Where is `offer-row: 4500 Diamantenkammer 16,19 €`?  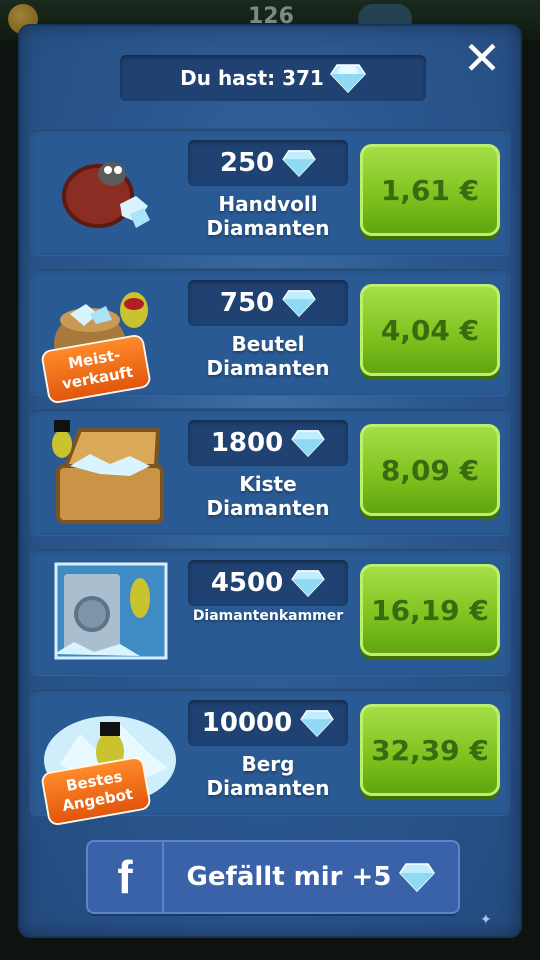 offer-row: 4500 Diamantenkammer 16,19 € is located at coordinates (270, 612).